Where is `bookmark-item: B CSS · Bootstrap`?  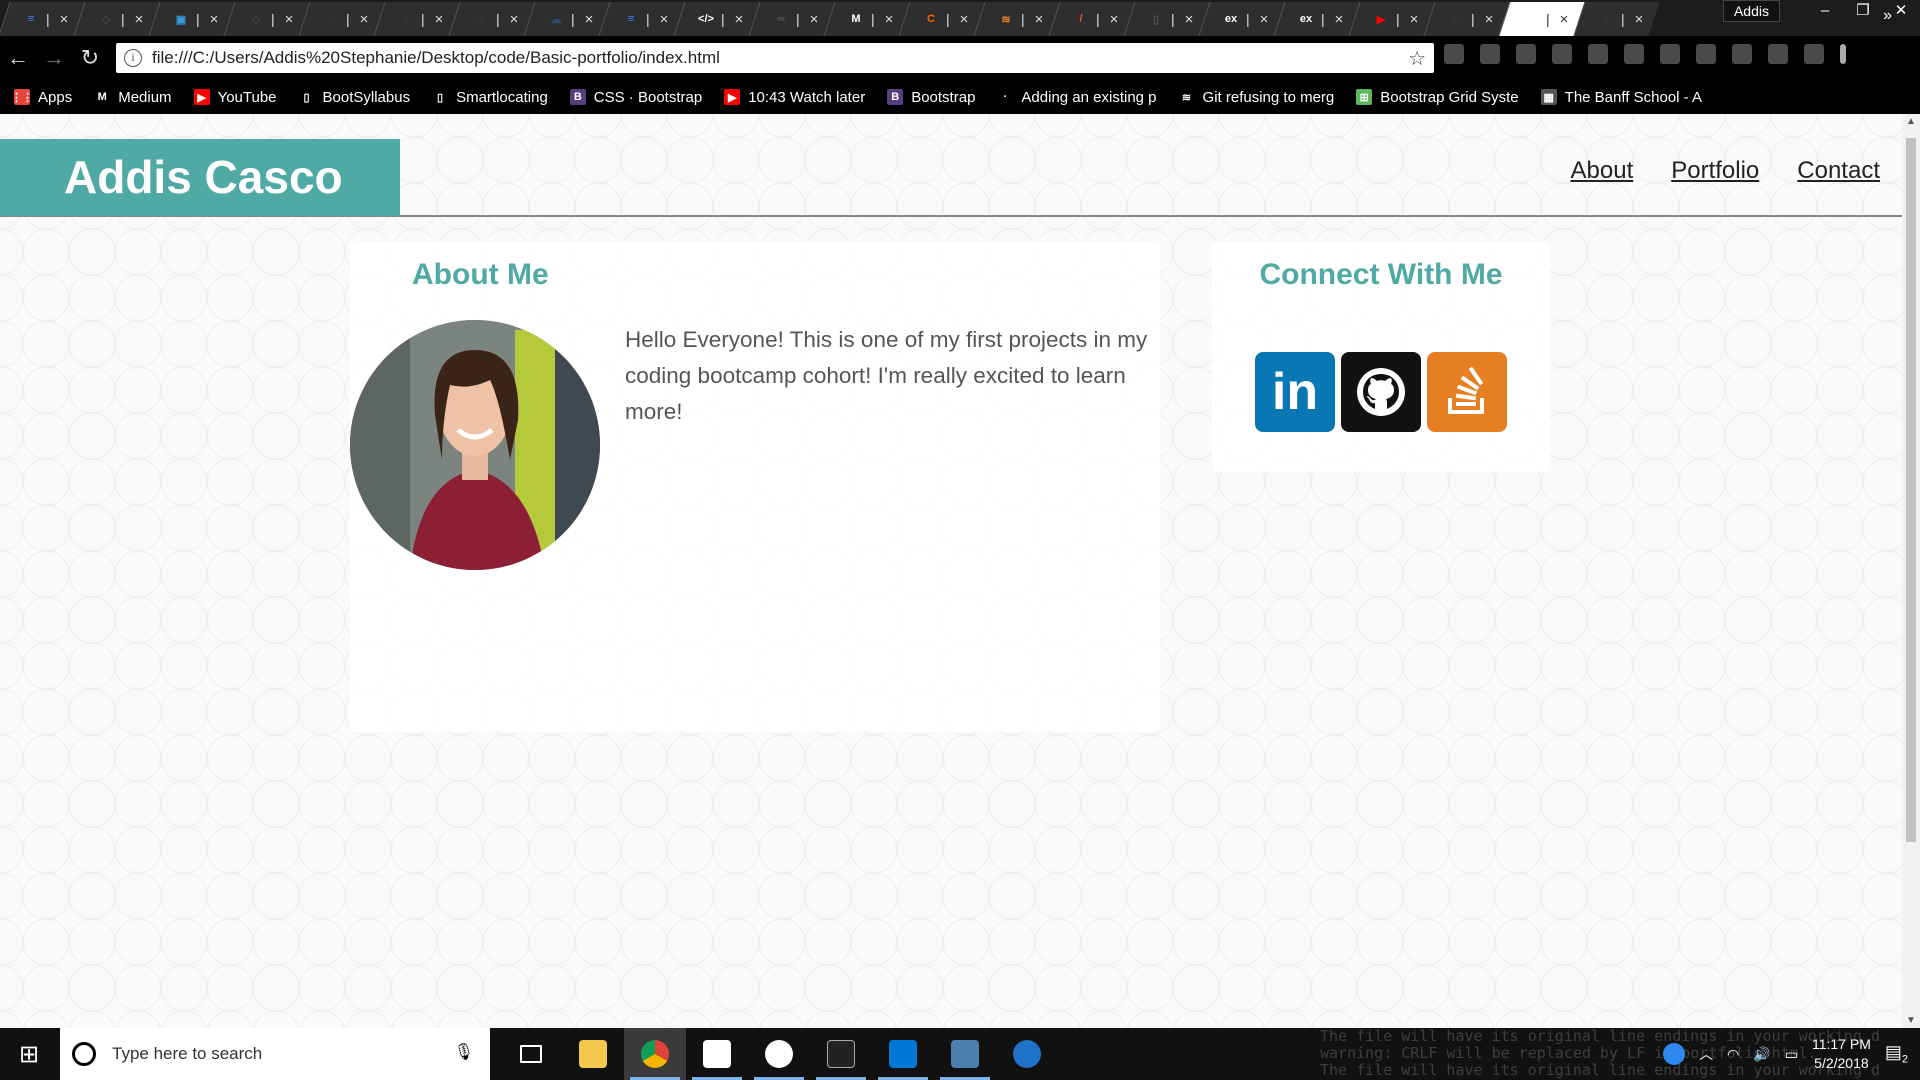 bookmark-item: B CSS · Bootstrap is located at coordinates (635, 97).